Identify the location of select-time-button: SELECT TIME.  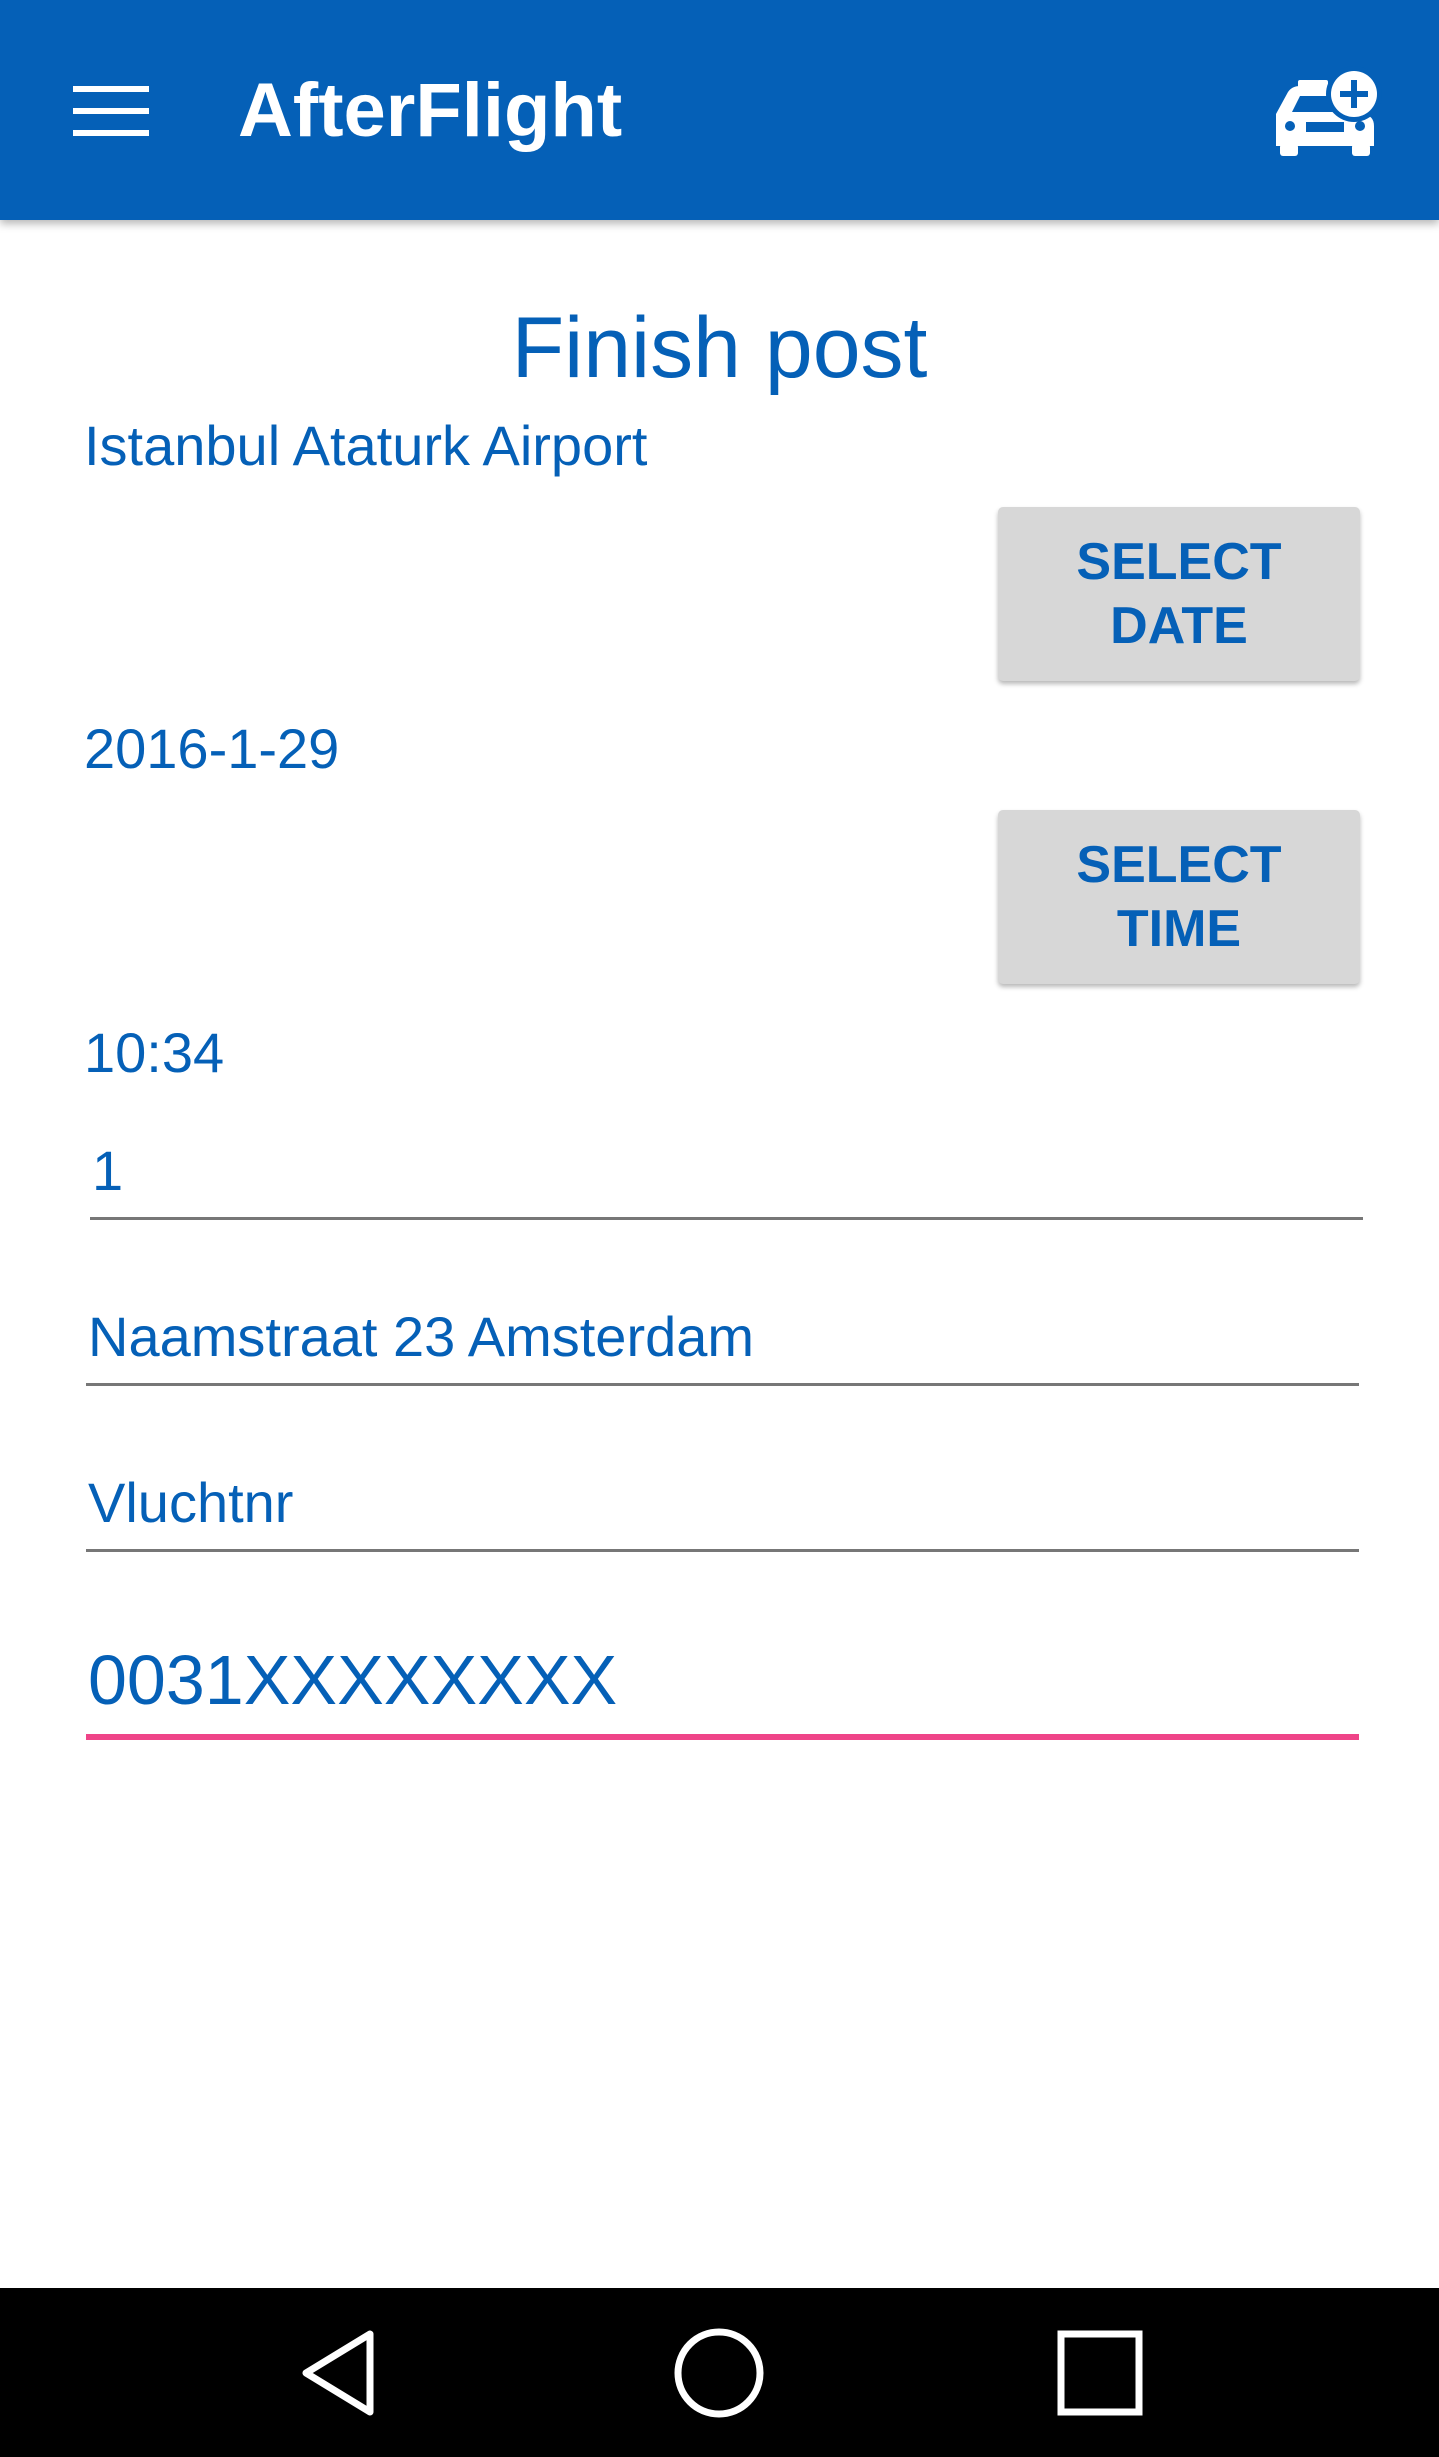
(1179, 897).